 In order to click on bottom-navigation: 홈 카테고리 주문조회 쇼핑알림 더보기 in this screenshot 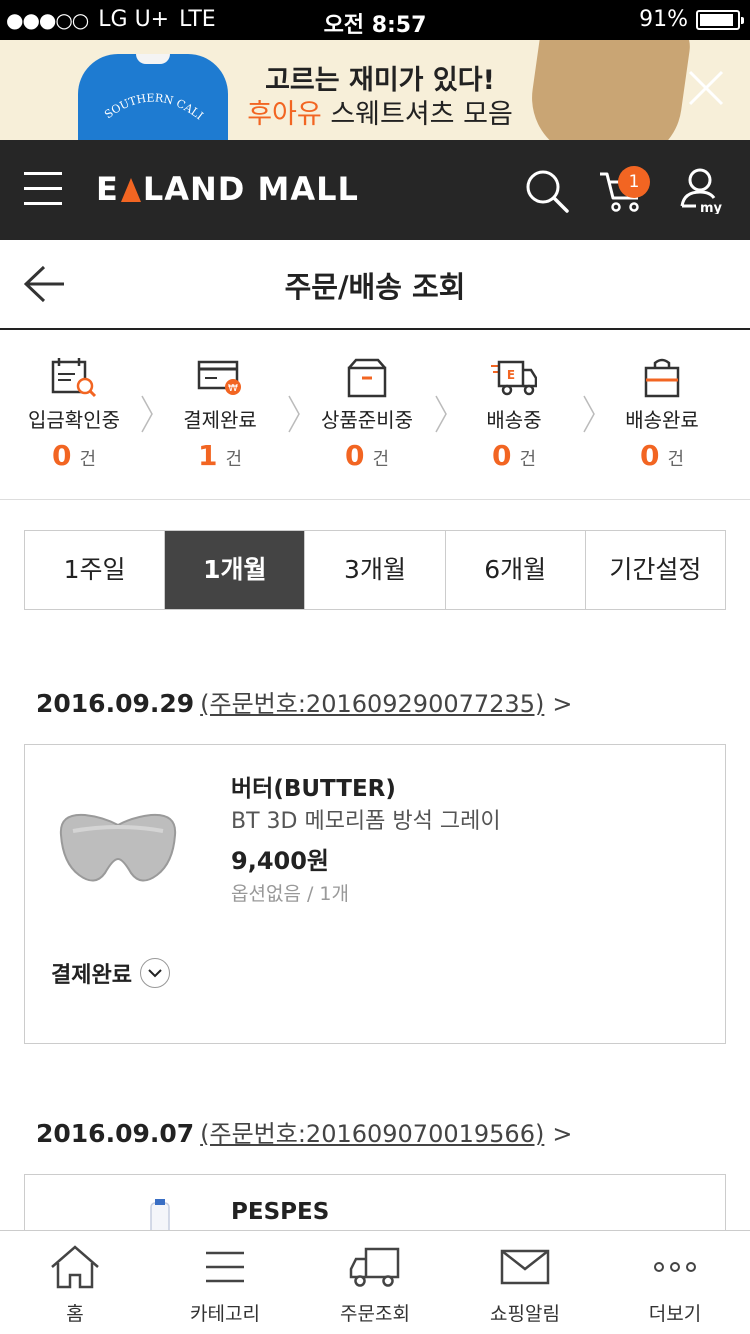, I will do `click(375, 1282)`.